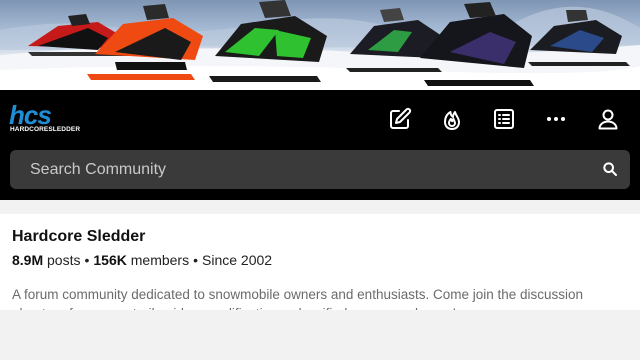  I want to click on more-icon, so click(556, 119).